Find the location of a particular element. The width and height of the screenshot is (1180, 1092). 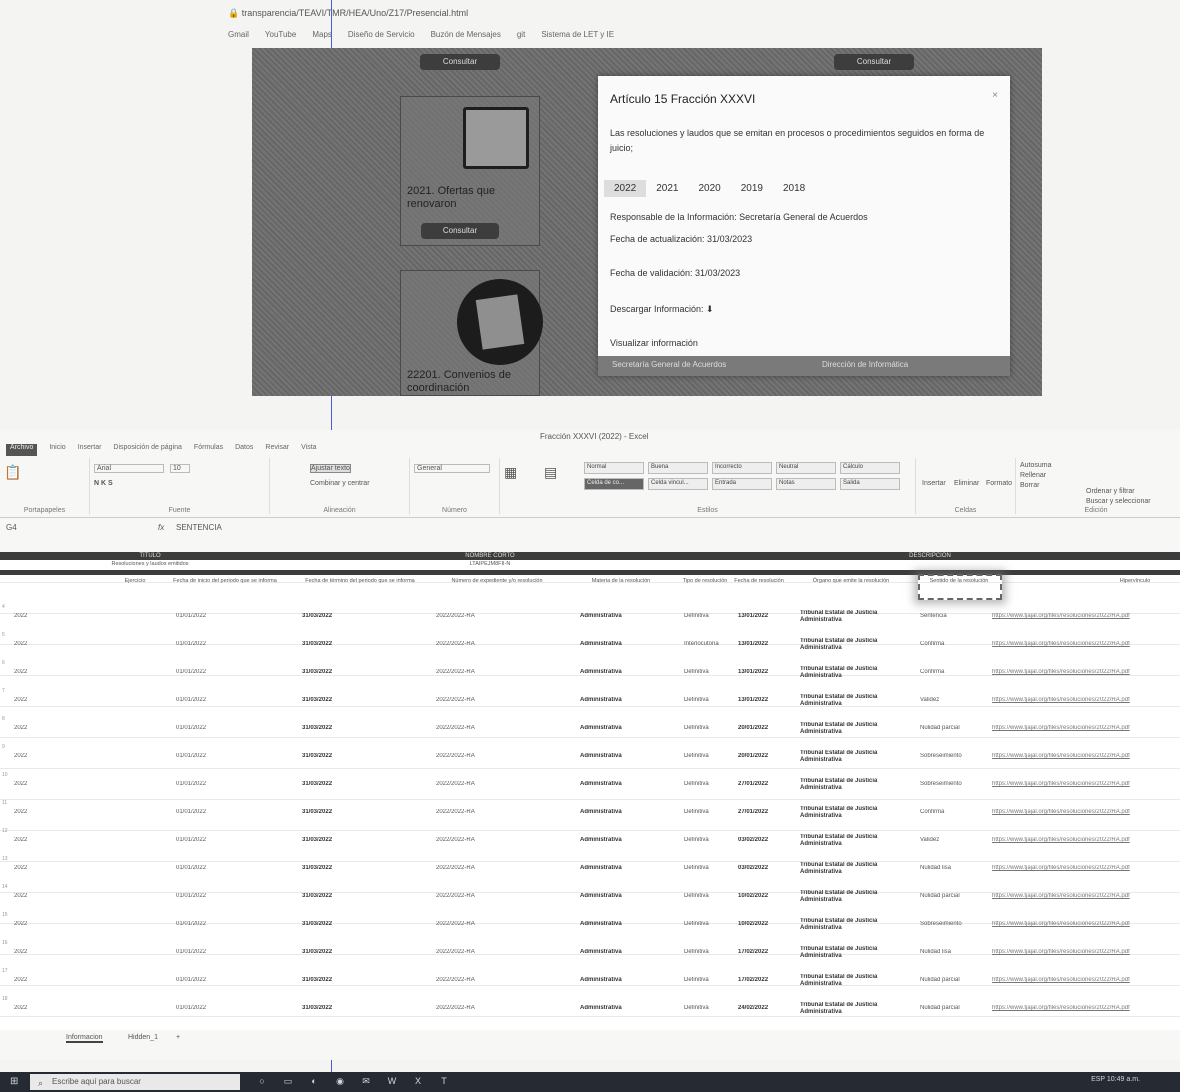

style-calculo: Cálculo is located at coordinates (870, 468).